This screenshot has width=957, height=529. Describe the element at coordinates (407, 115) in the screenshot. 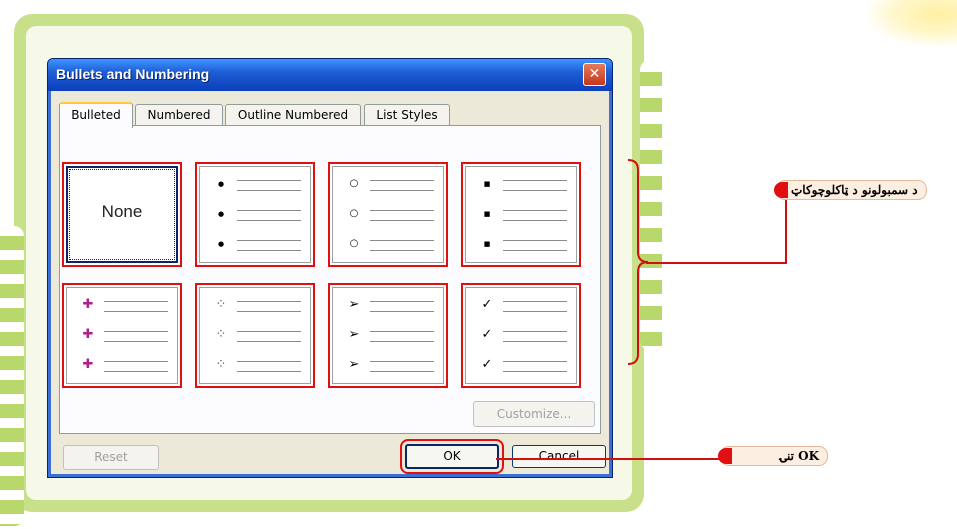

I see `tab-list-styles: List Styles` at that location.